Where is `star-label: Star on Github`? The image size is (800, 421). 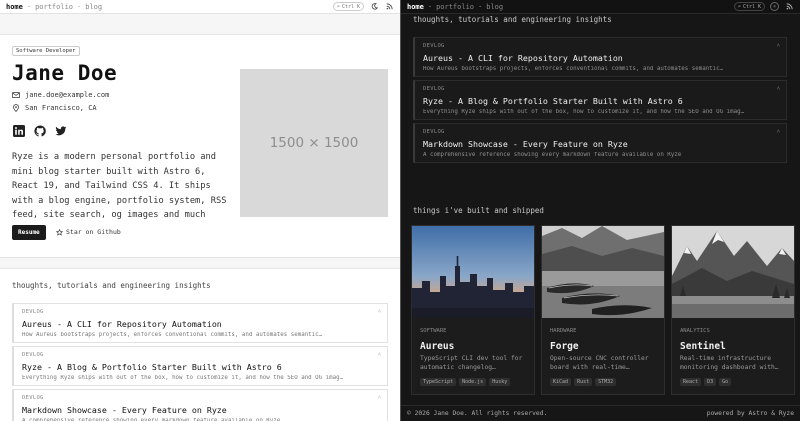
star-label: Star on Github is located at coordinates (93, 232).